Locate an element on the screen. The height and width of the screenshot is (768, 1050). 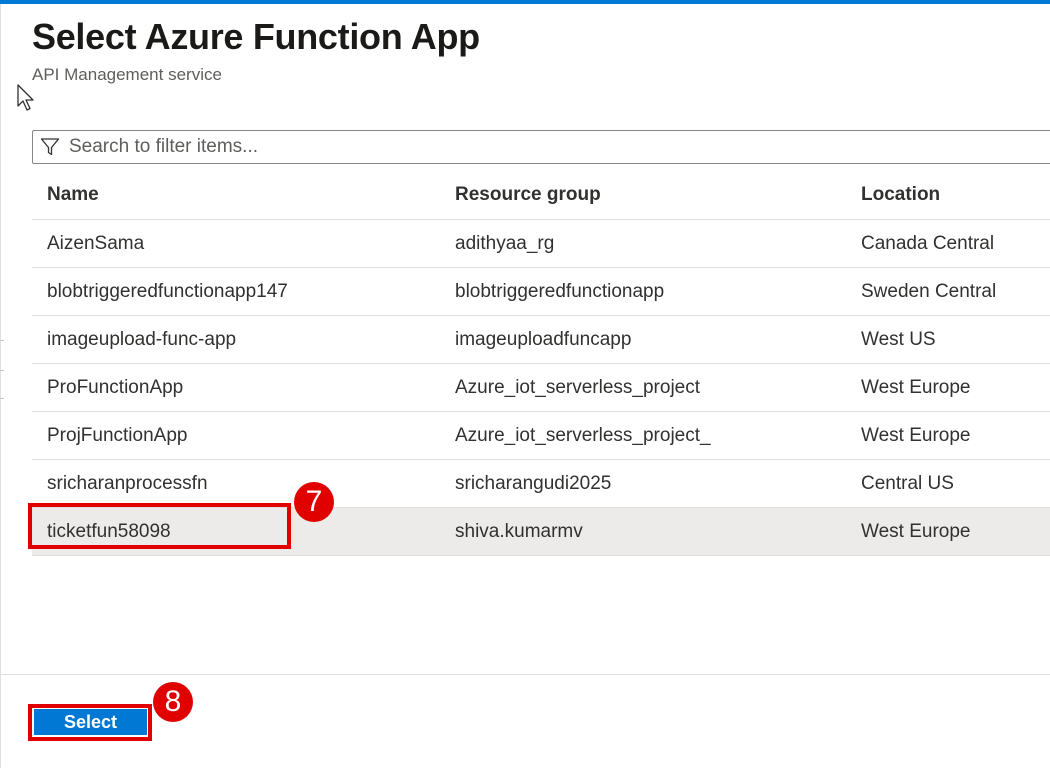
filter-icon is located at coordinates (50, 147).